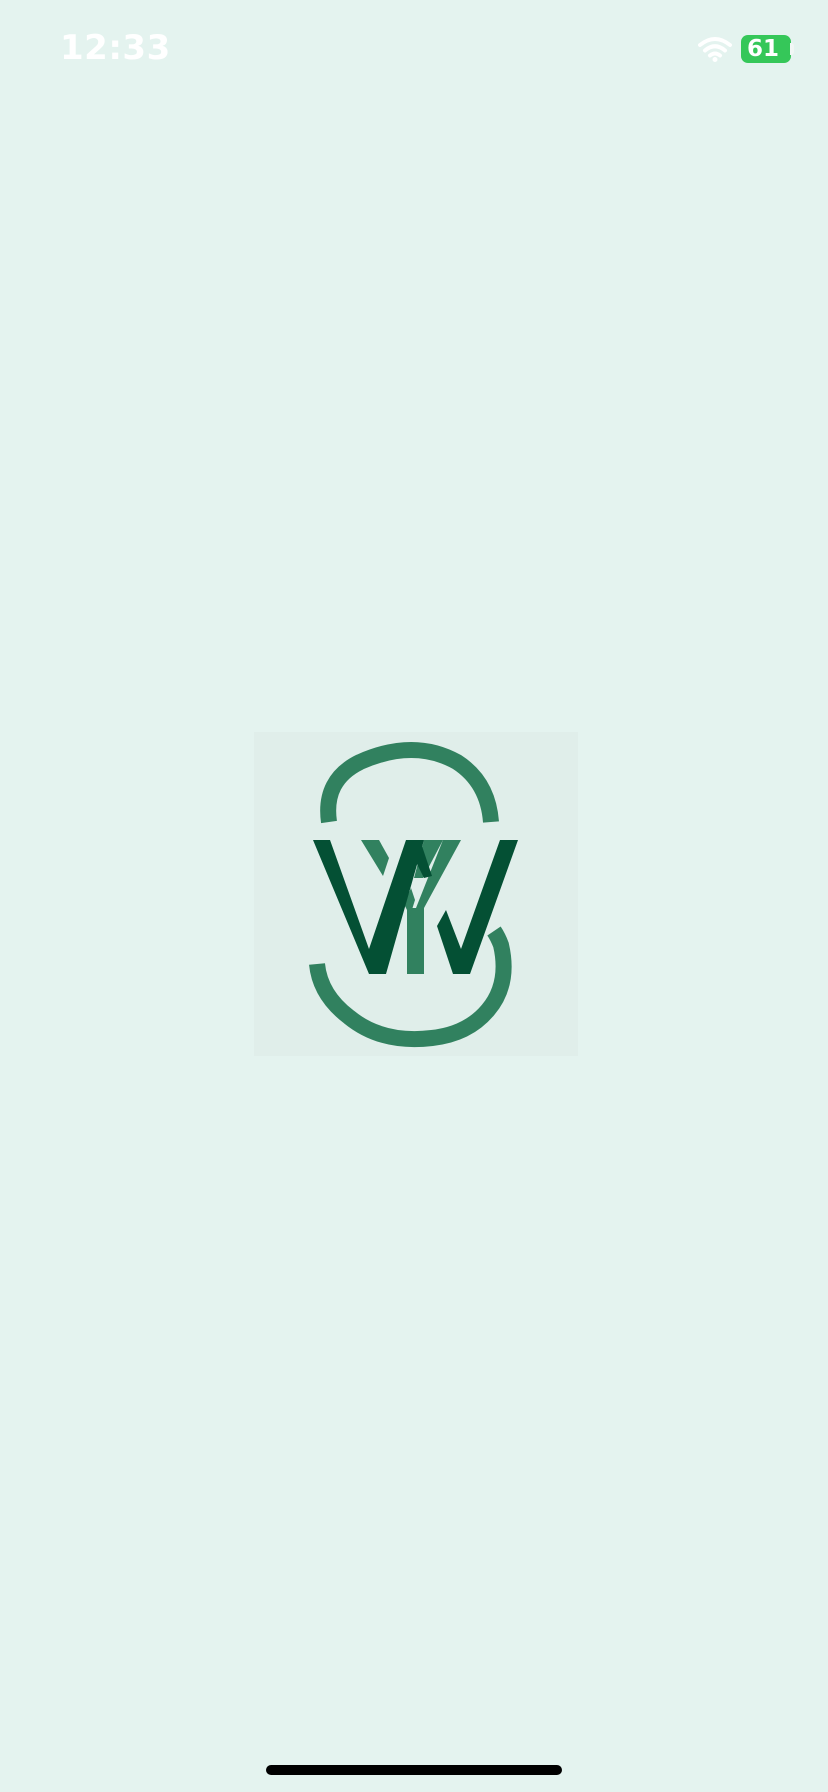 Image resolution: width=828 pixels, height=1792 pixels. I want to click on wifi-icon, so click(715, 49).